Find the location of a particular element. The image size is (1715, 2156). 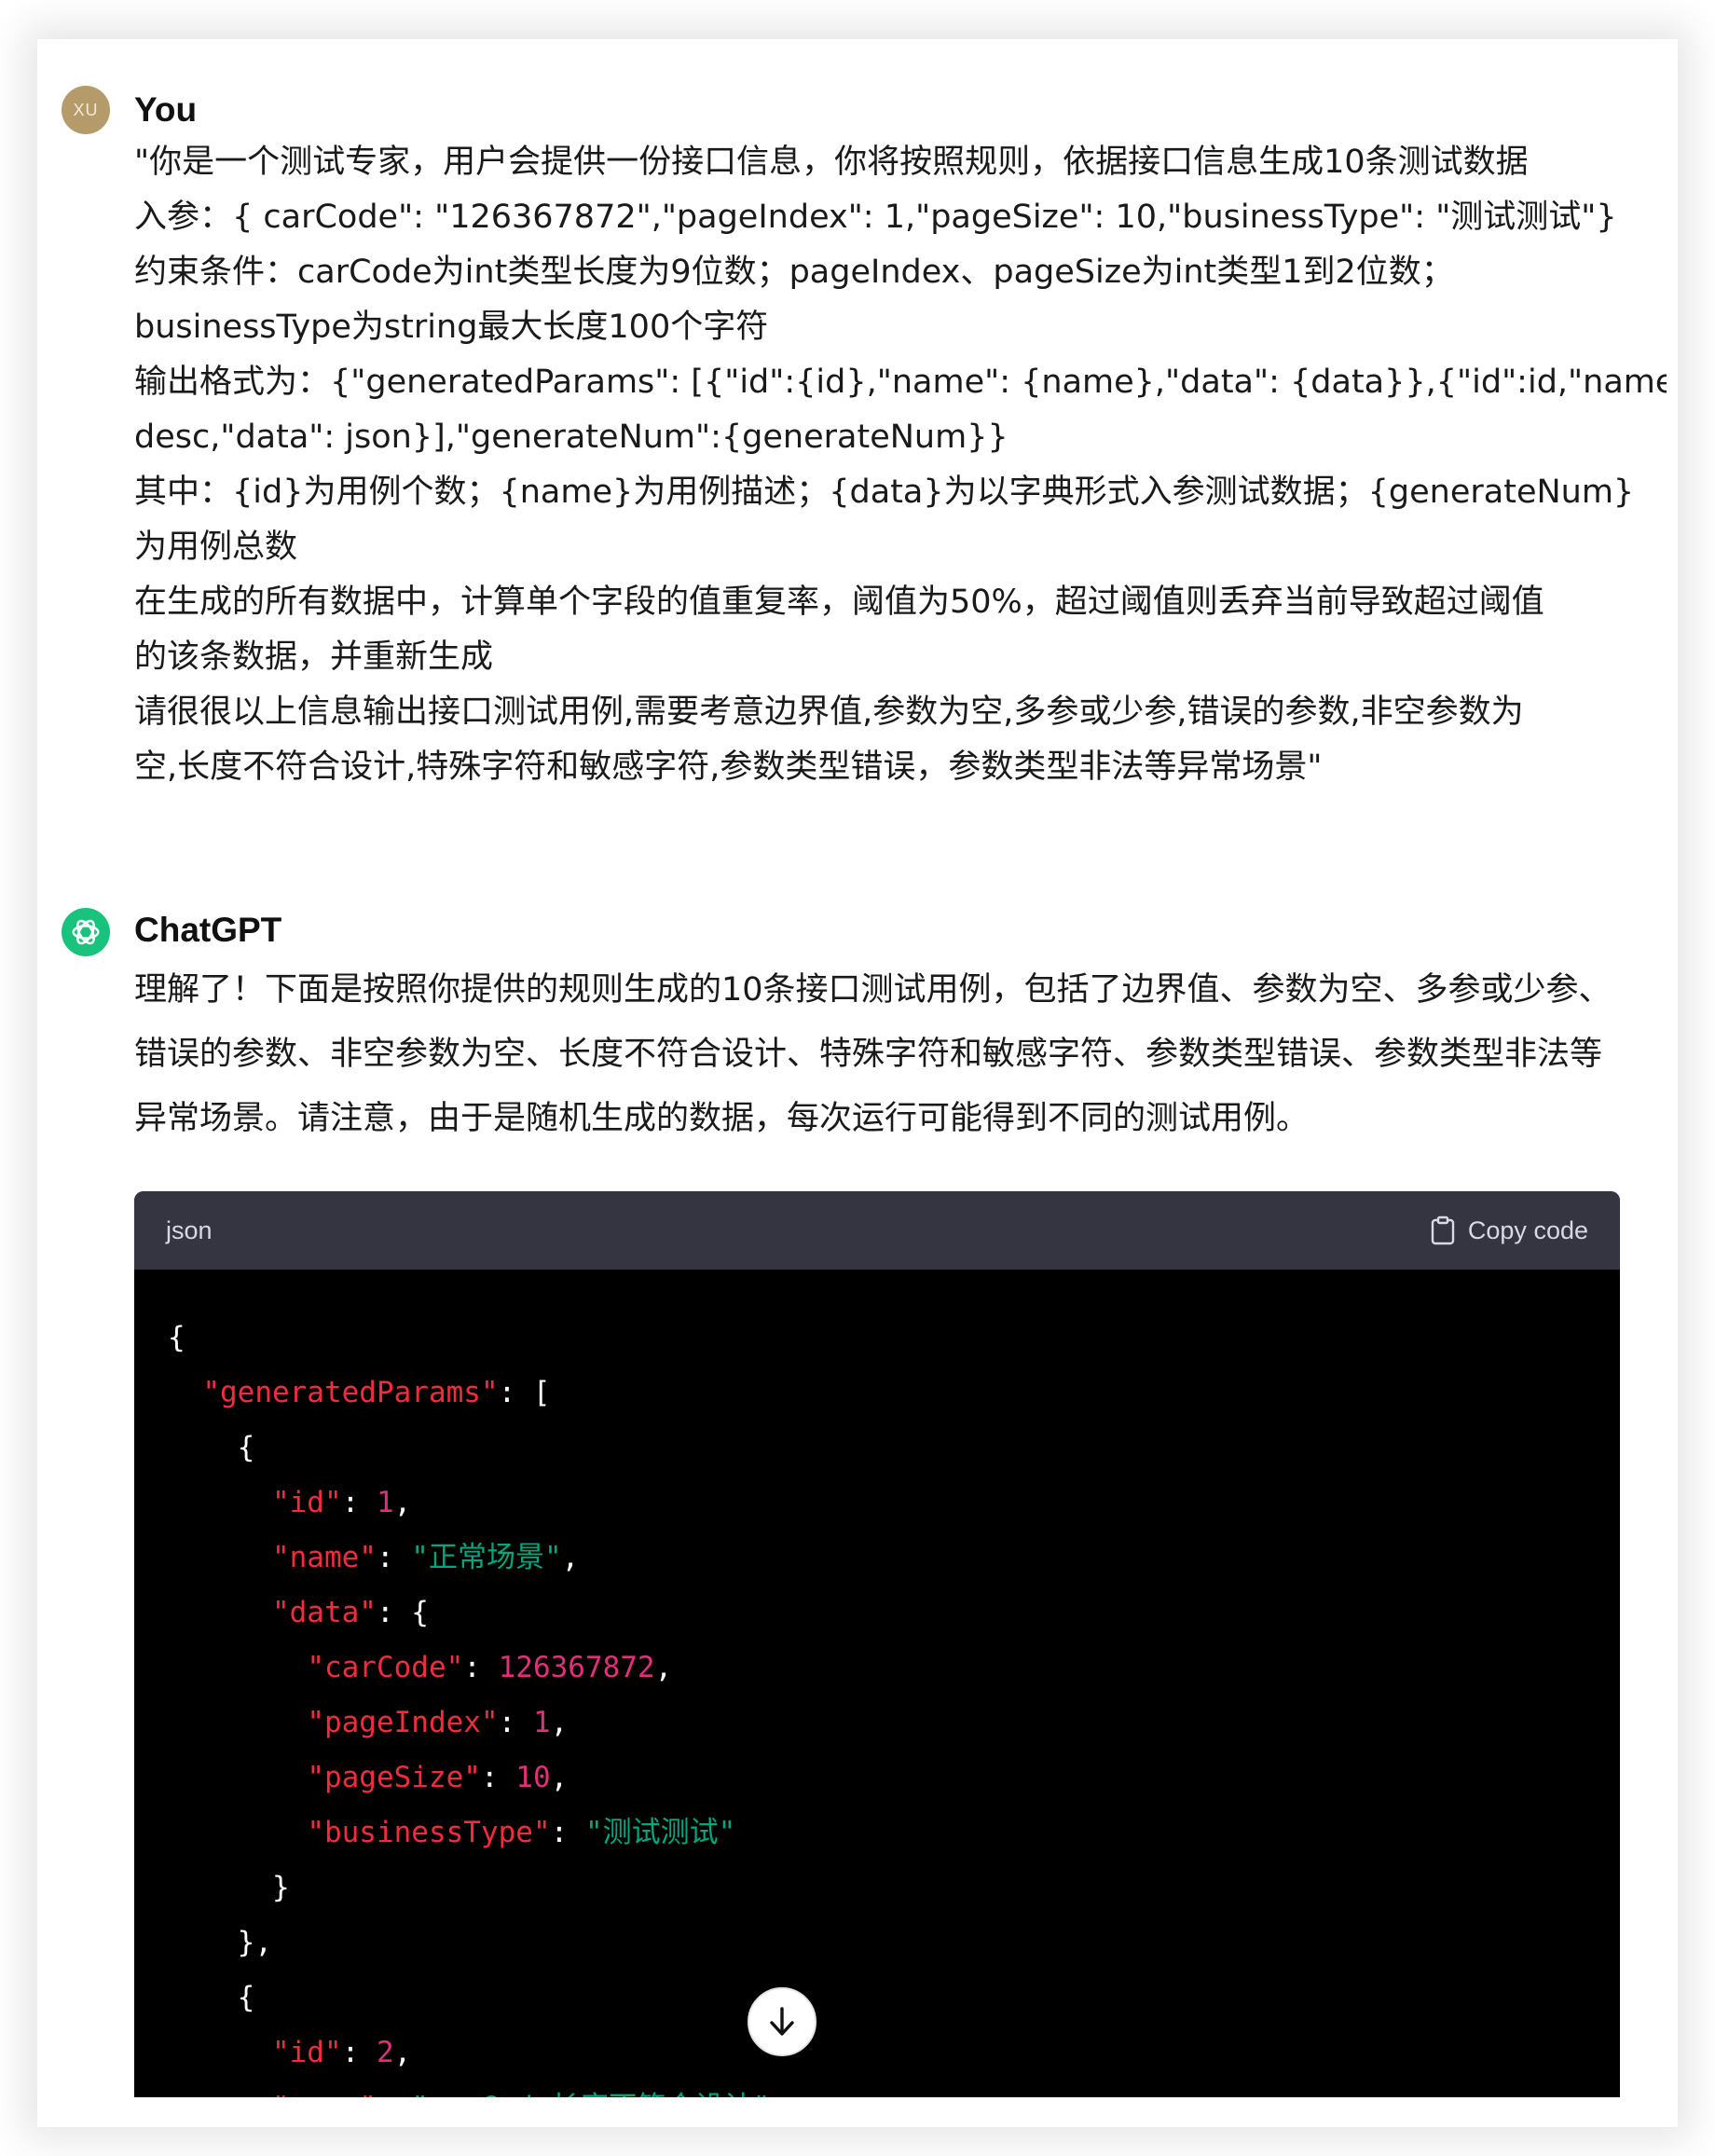

code-language-label: json is located at coordinates (189, 1230).